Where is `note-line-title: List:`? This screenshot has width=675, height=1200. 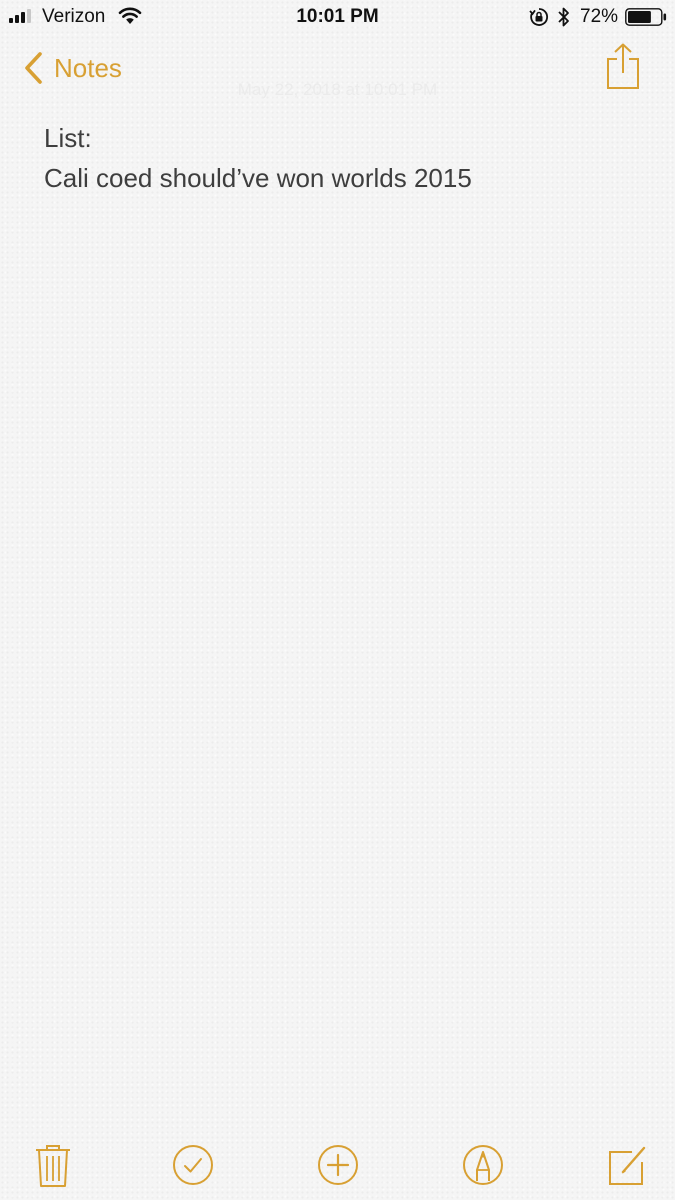 note-line-title: List: is located at coordinates (344, 138).